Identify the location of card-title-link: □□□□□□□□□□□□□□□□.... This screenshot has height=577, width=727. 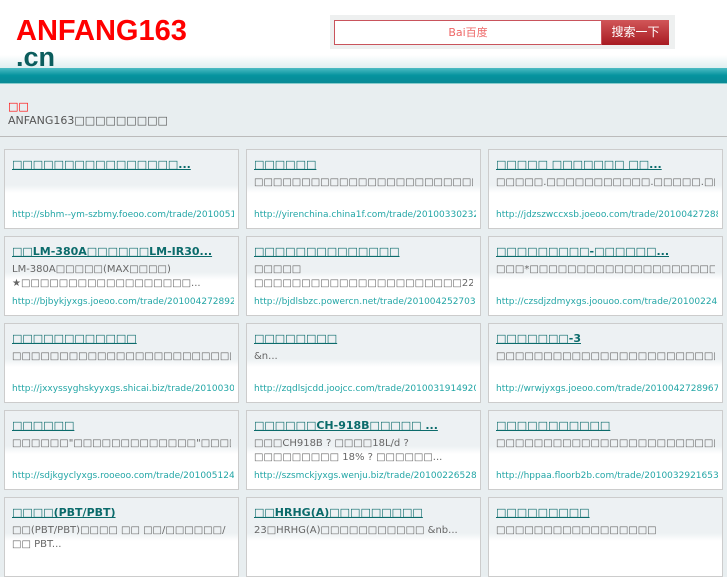
(121, 166).